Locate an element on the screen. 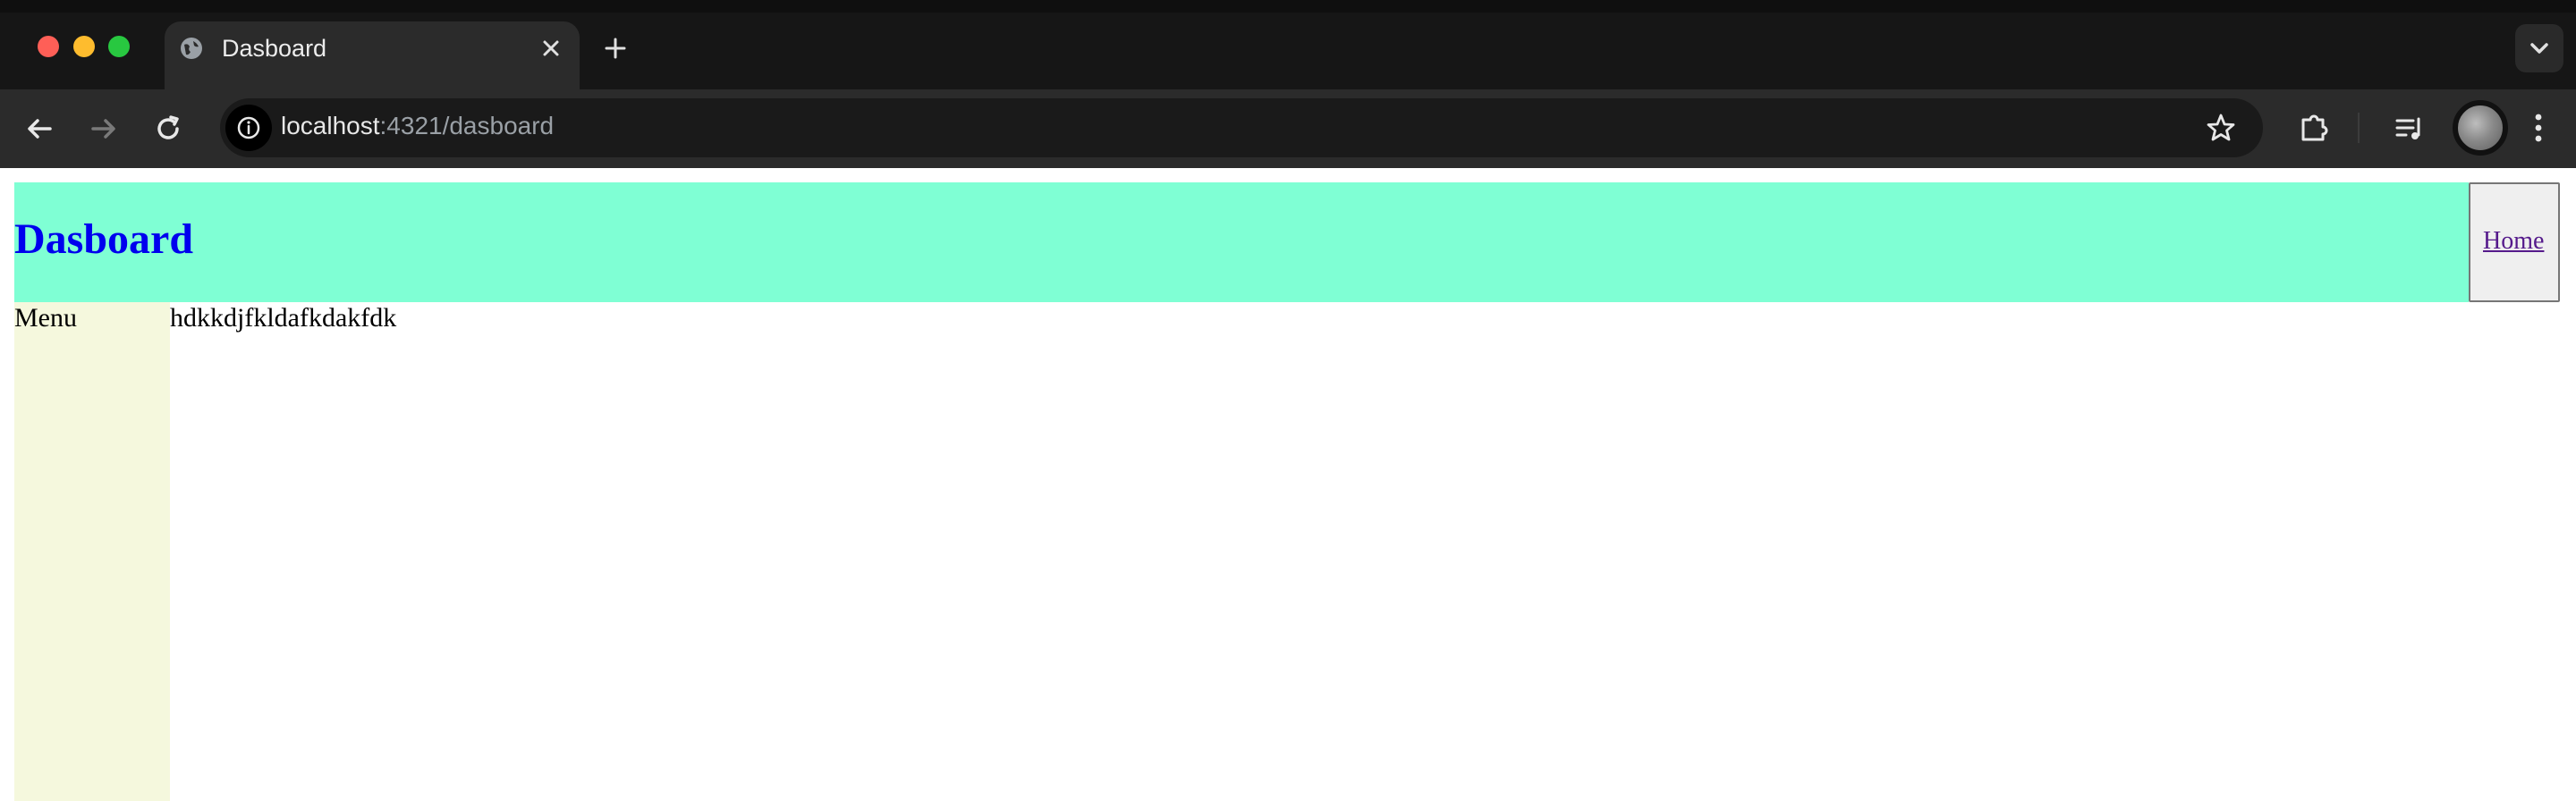 This screenshot has width=2576, height=801. reload-icon is located at coordinates (168, 129).